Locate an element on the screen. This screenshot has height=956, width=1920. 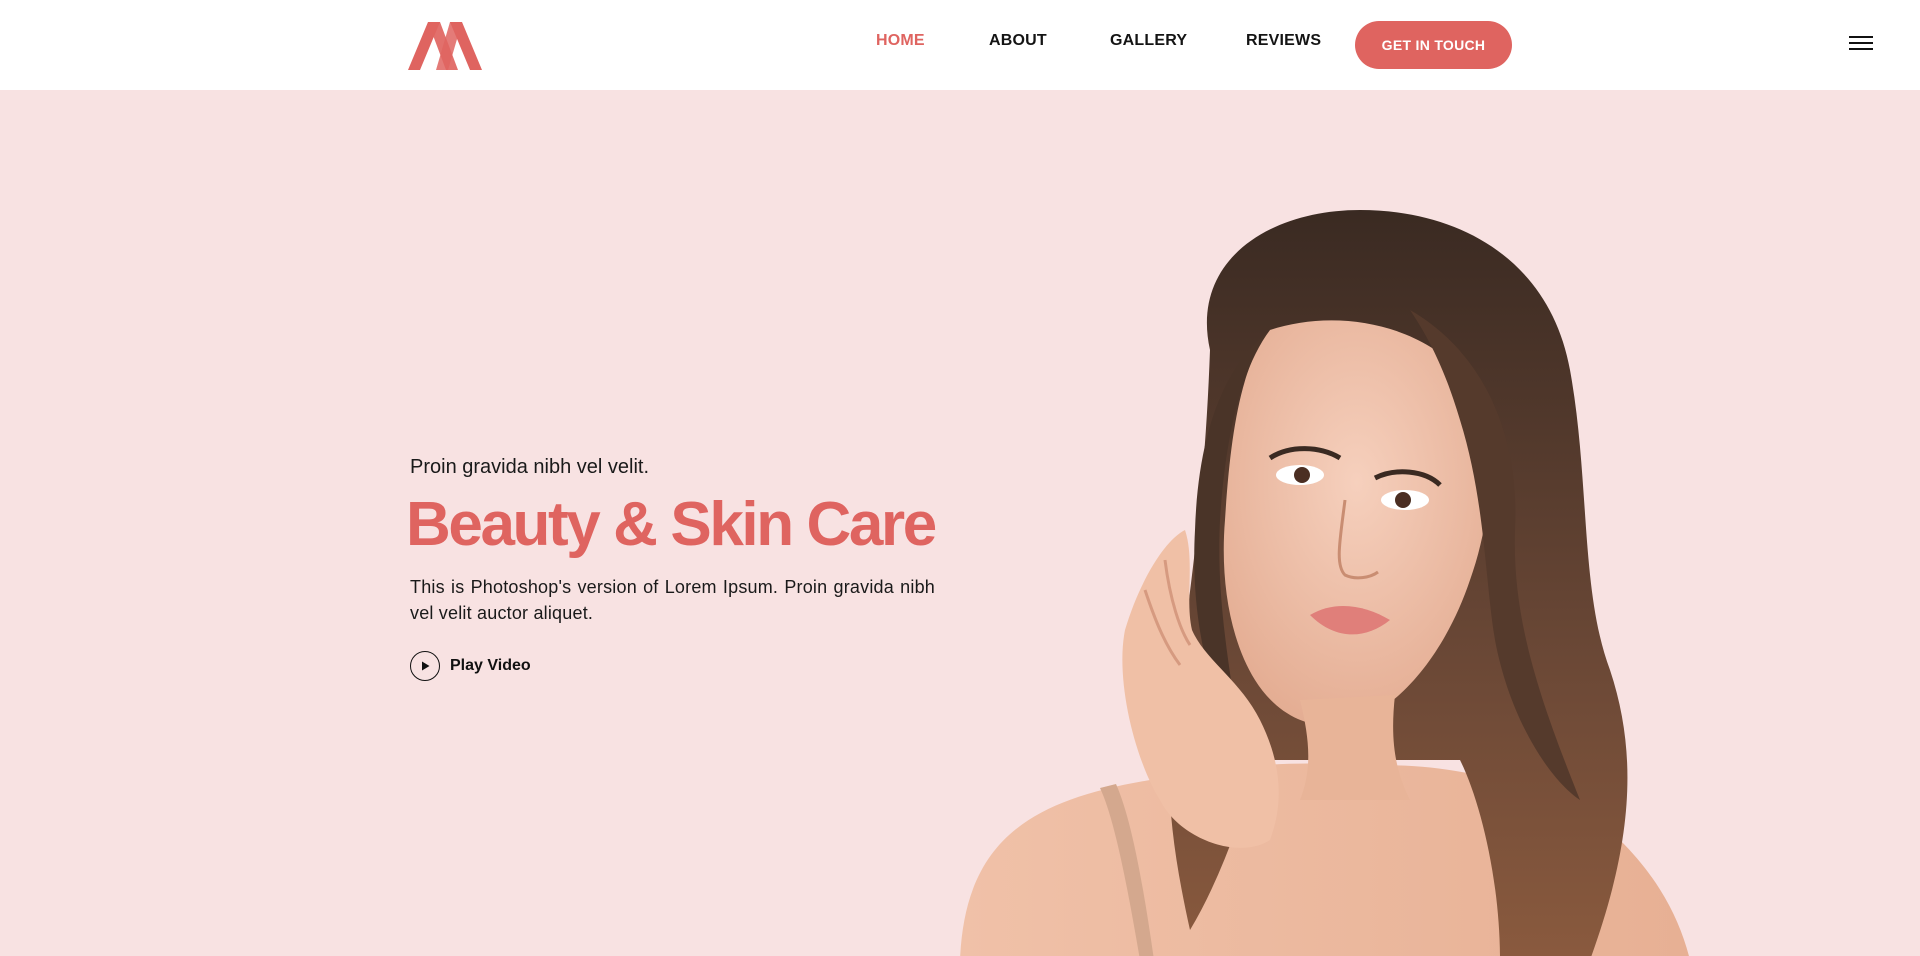
nav-gallery: GALLERY is located at coordinates (1148, 41).